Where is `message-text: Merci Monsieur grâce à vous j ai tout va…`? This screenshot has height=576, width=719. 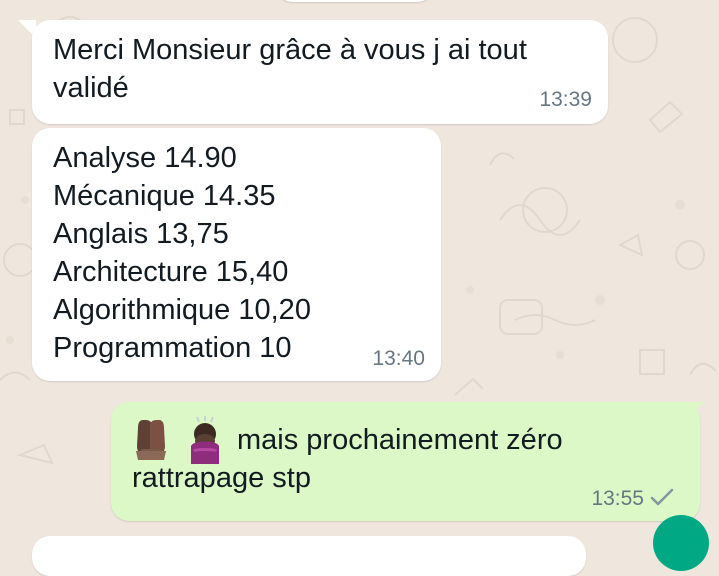 message-text: Merci Monsieur grâce à vous j ai tout va… is located at coordinates (290, 69).